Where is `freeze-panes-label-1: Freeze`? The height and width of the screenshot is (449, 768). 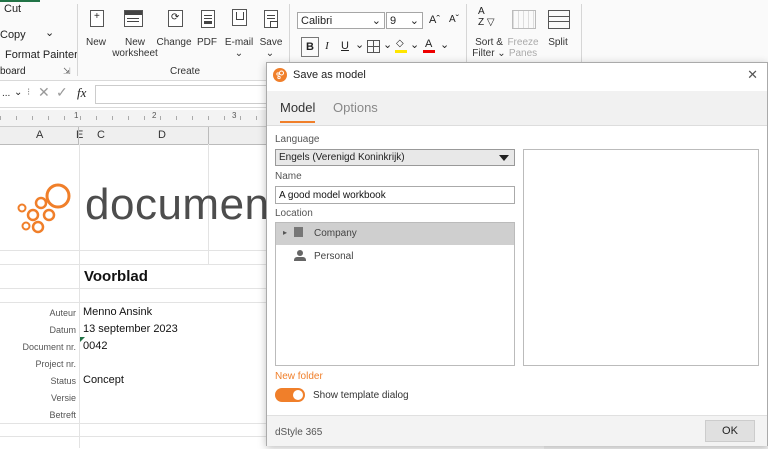 freeze-panes-label-1: Freeze is located at coordinates (523, 42).